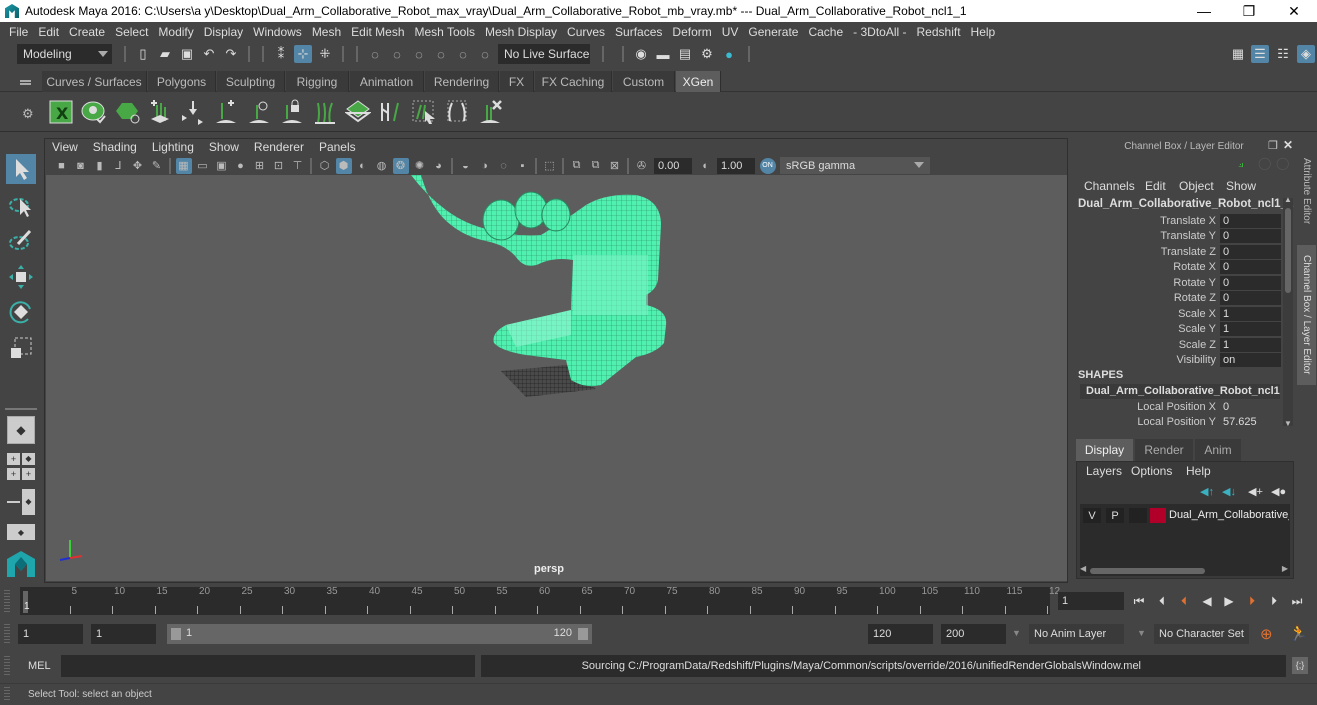 Image resolution: width=1317 pixels, height=705 pixels. What do you see at coordinates (1151, 471) in the screenshot?
I see `options-menu: Options` at bounding box center [1151, 471].